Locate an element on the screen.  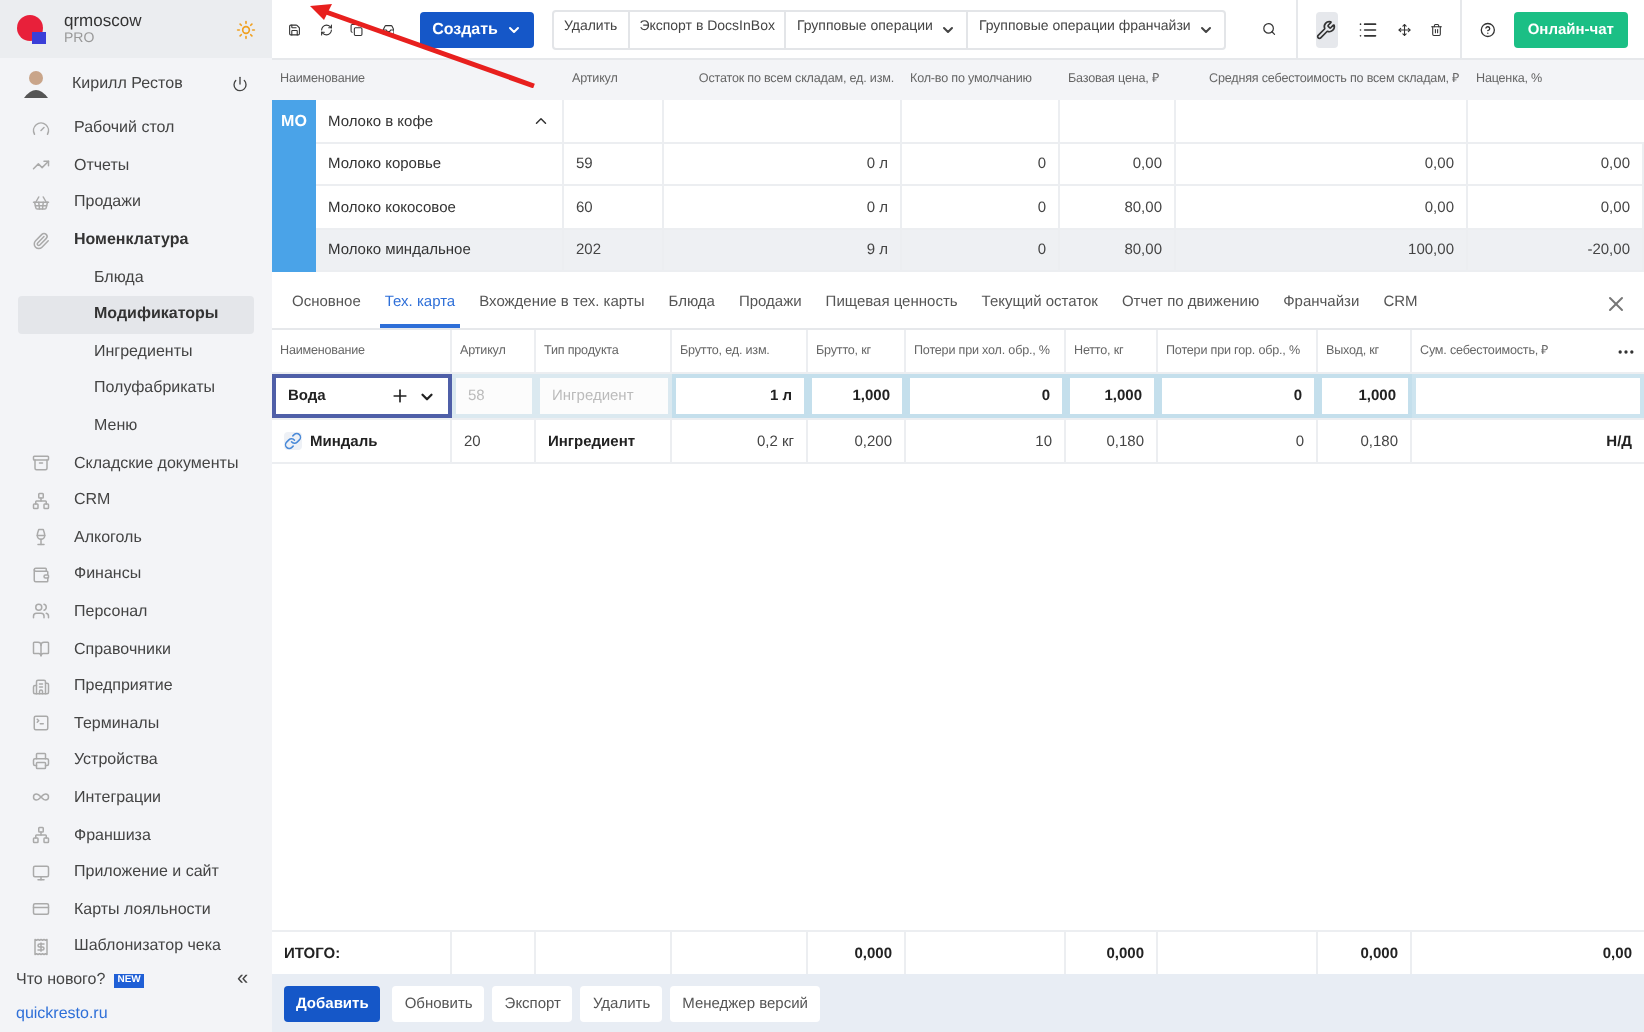
whats-new-link: Что нового? is located at coordinates (61, 980).